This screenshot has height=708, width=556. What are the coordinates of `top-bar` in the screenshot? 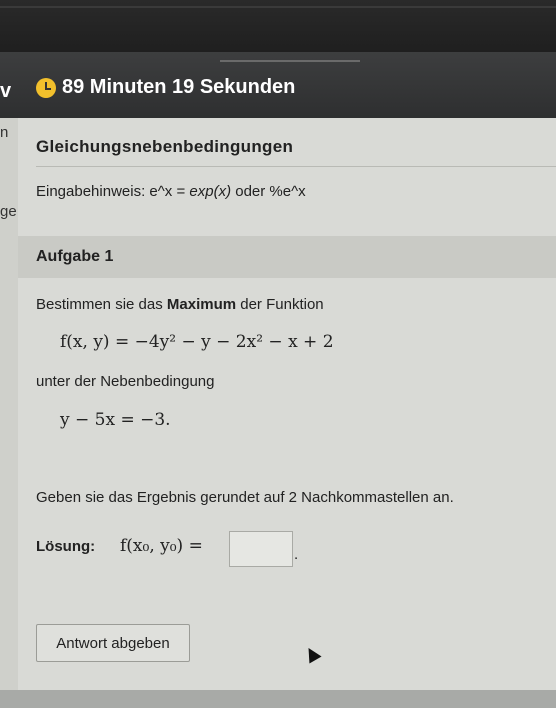 It's located at (278, 26).